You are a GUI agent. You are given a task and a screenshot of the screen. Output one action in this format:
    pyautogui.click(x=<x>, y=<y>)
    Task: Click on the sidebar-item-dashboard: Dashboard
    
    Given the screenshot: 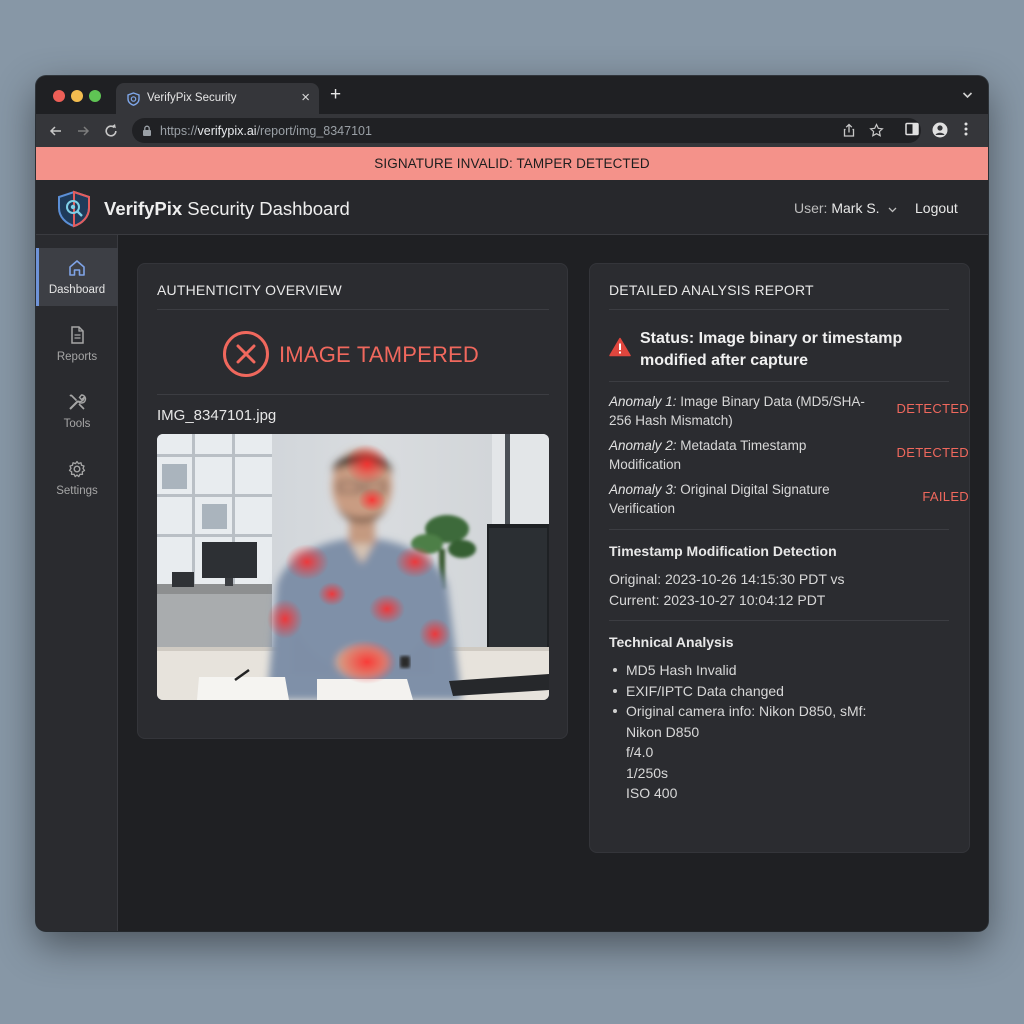 What is the action you would take?
    pyautogui.click(x=77, y=277)
    